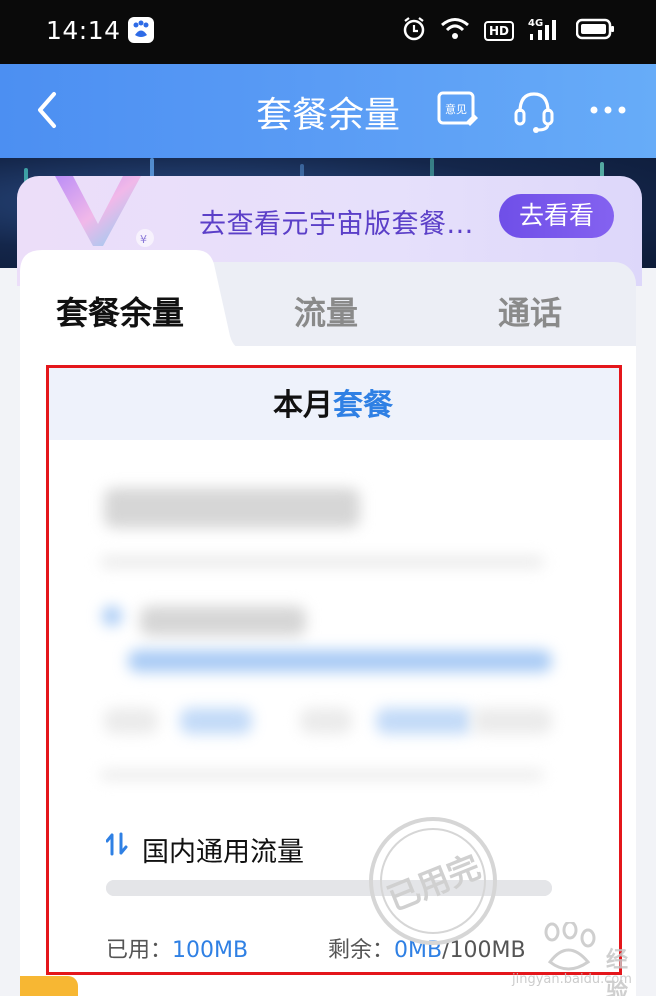 This screenshot has height=996, width=656. Describe the element at coordinates (120, 311) in the screenshot. I see `tab-package-balance: 套餐余量` at that location.